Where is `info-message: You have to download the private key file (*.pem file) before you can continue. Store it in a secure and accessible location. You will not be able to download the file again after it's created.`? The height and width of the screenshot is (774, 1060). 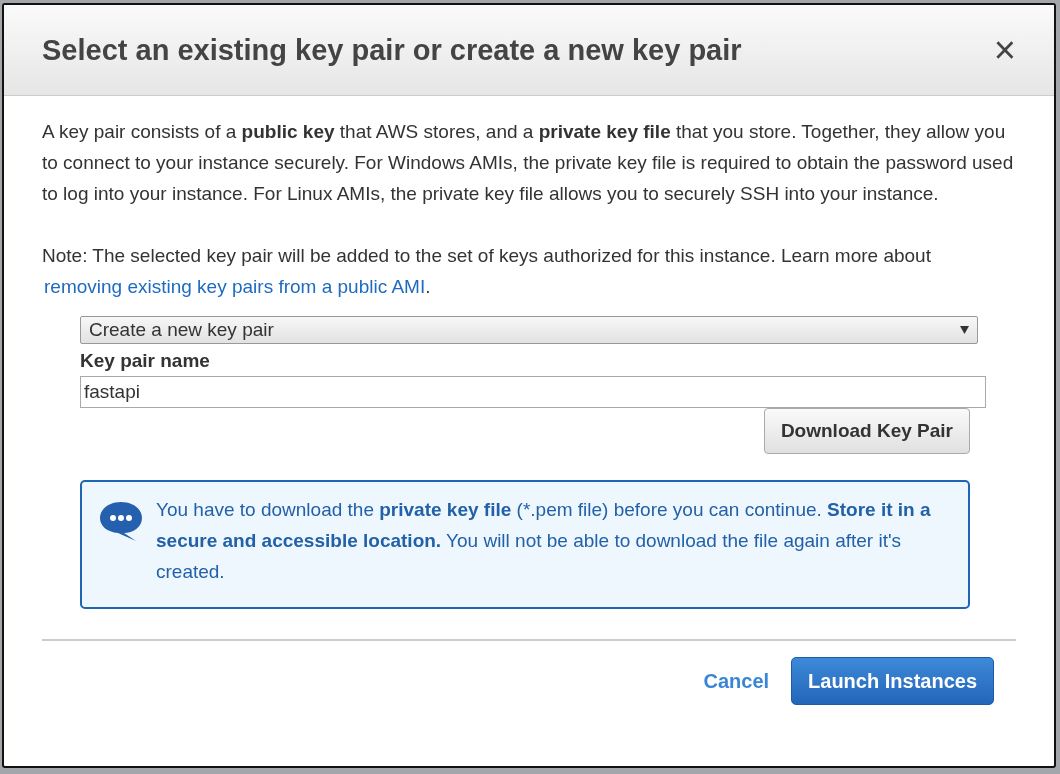
info-message: You have to download the private key file (*.pem file) before you can continue. Store it in a secure and accessible location. You will not be able to download the file again after it's created. is located at coordinates (544, 541).